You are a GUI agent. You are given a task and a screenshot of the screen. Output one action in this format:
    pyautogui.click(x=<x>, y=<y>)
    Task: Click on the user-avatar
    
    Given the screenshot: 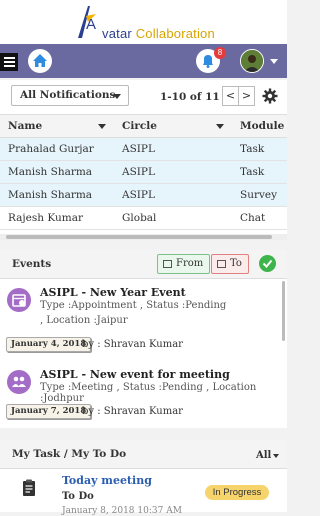 What is the action you would take?
    pyautogui.click(x=252, y=61)
    